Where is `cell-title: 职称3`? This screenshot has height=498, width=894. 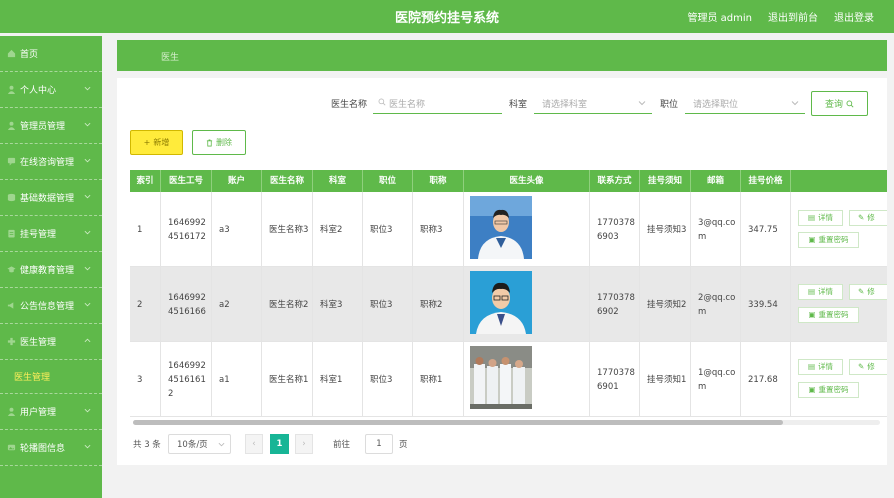
cell-title: 职称3 is located at coordinates (438, 229).